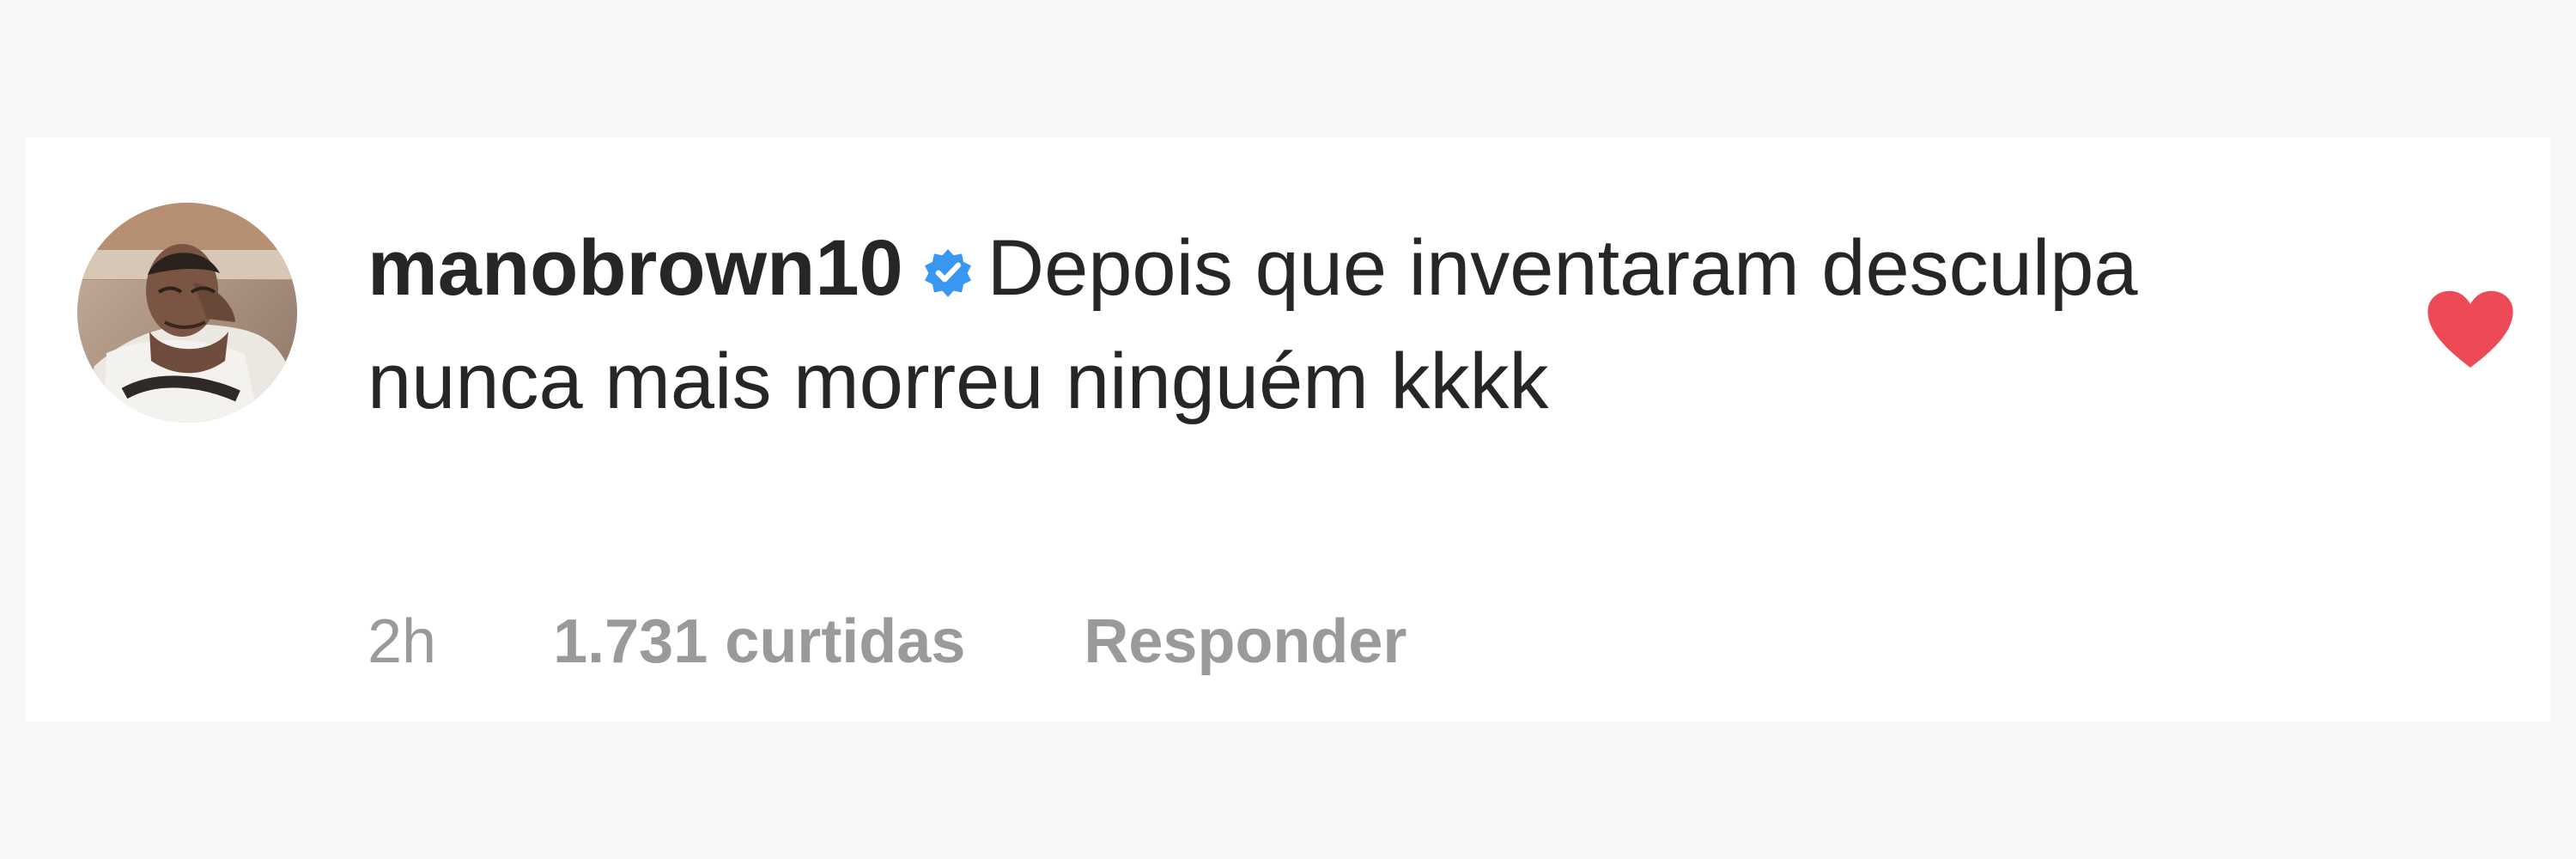  Describe the element at coordinates (1245, 641) in the screenshot. I see `reply-button: Responder` at that location.